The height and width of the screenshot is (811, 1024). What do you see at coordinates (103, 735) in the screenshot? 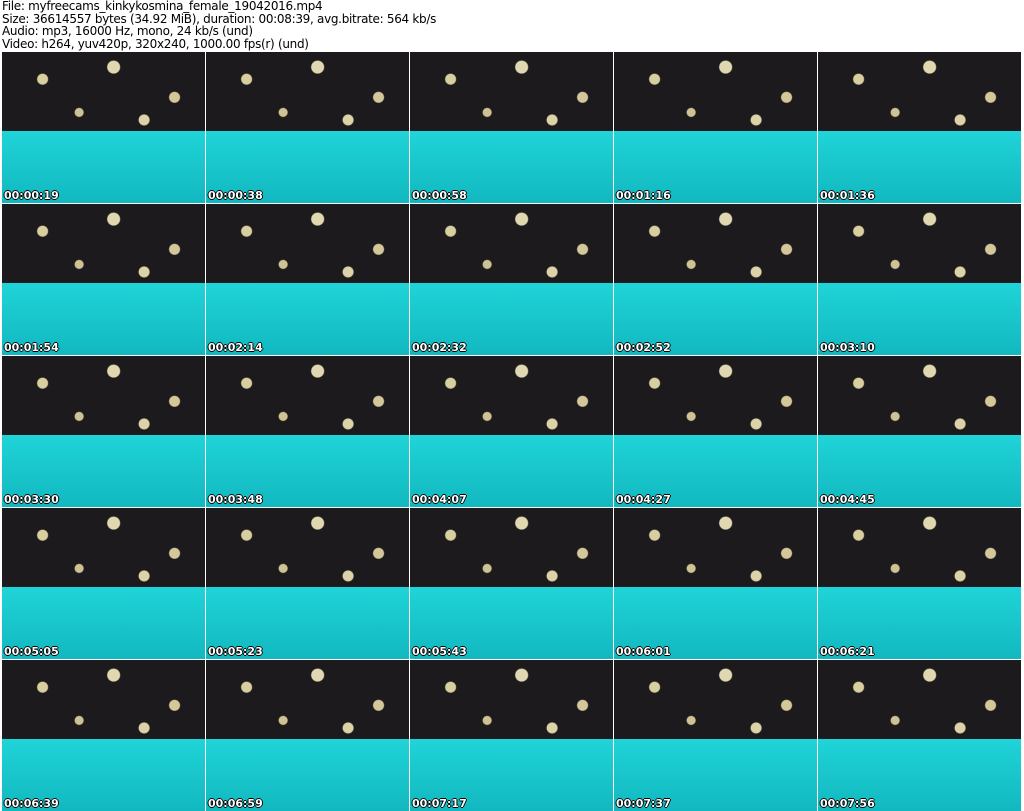
I see `video-thumbnail: 00:06:39` at bounding box center [103, 735].